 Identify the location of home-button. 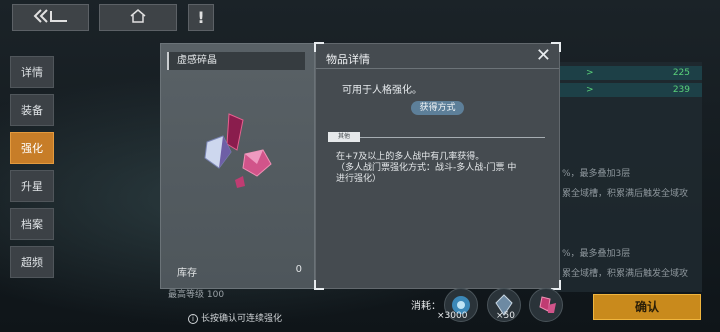
(138, 17).